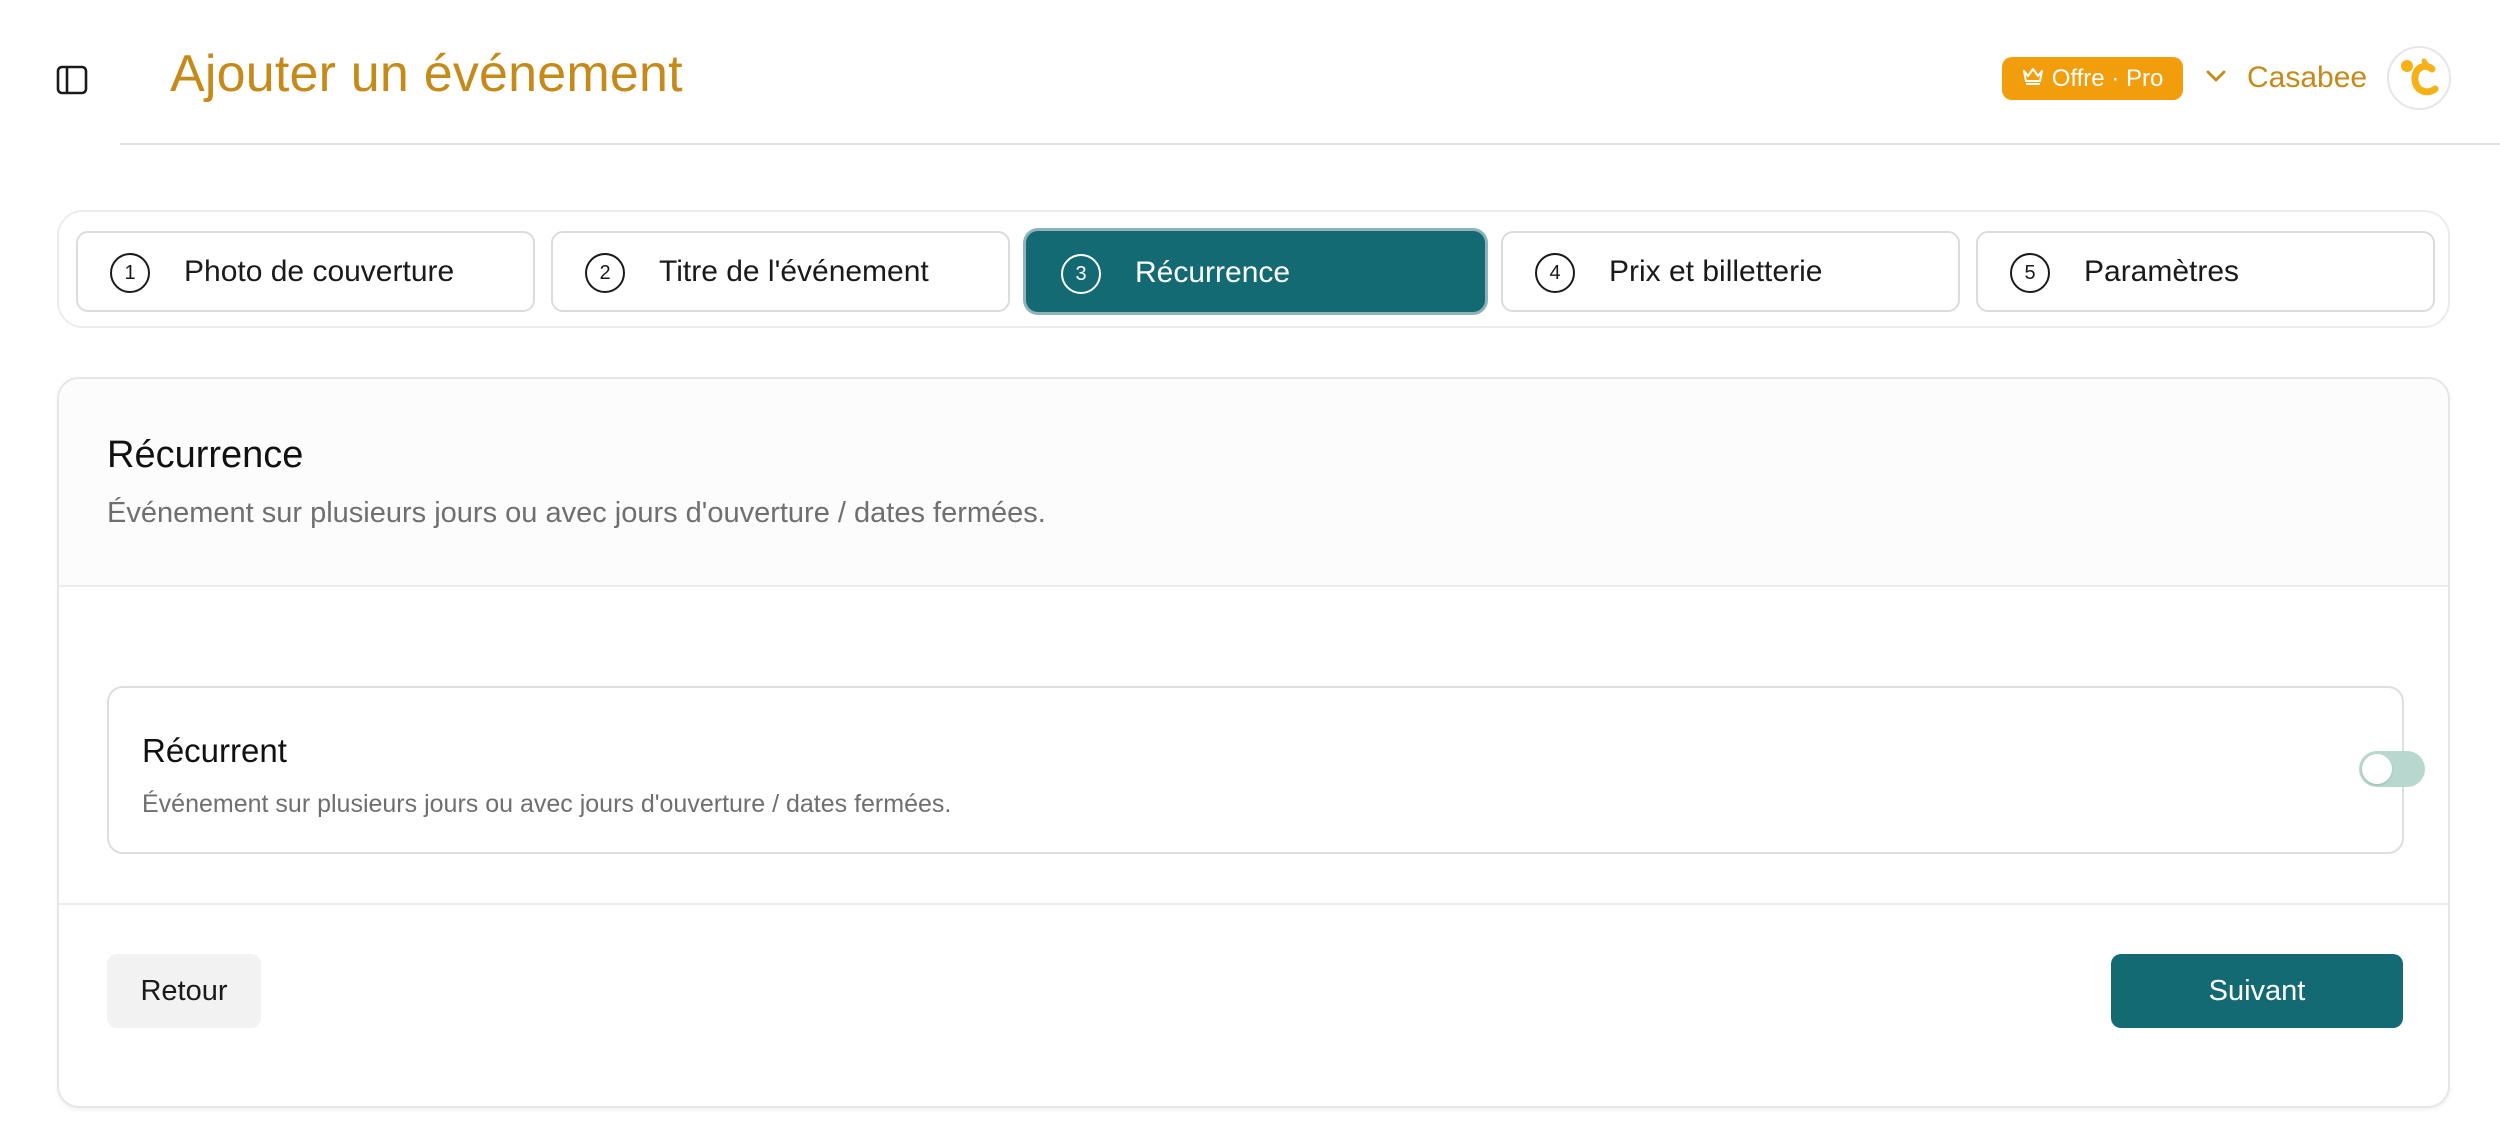  I want to click on account-name: Casabee, so click(2307, 77).